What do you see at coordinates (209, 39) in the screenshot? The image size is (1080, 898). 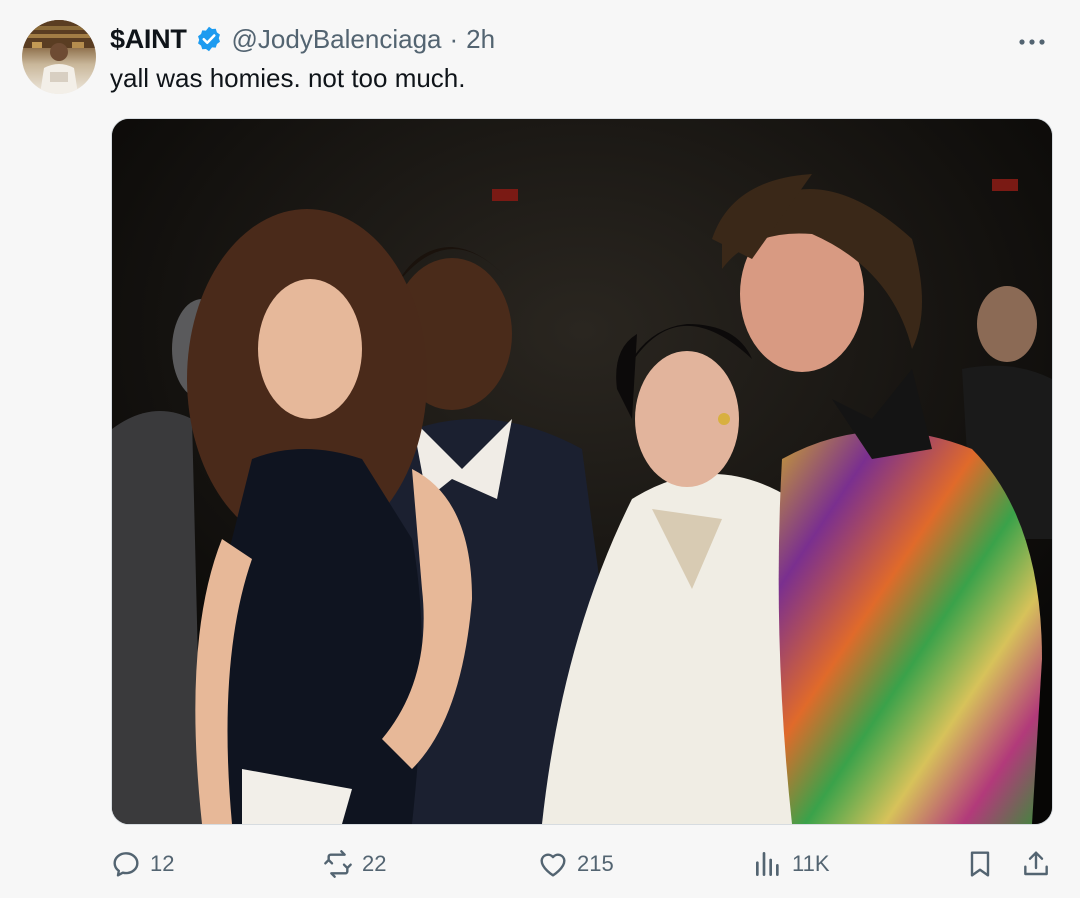 I see `verified-badge-icon` at bounding box center [209, 39].